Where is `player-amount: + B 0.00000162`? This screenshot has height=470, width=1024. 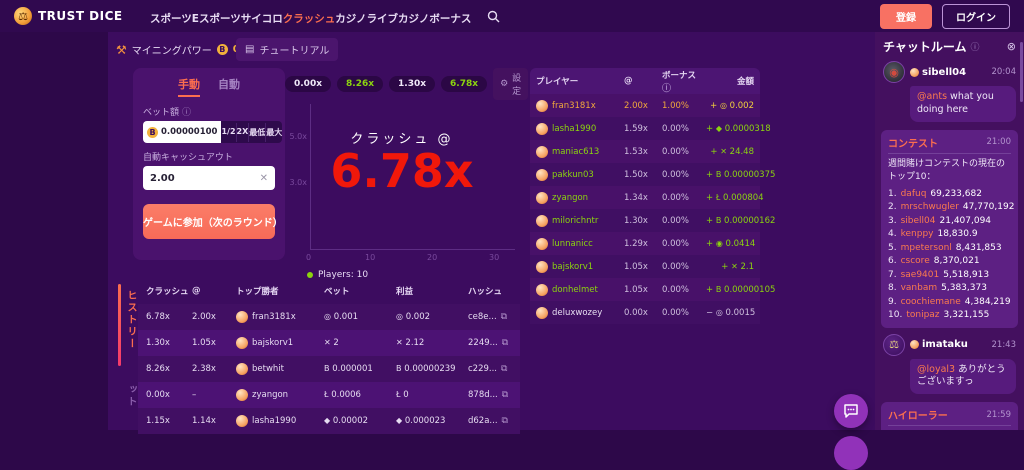 player-amount: + B 0.00000162 is located at coordinates (741, 220).